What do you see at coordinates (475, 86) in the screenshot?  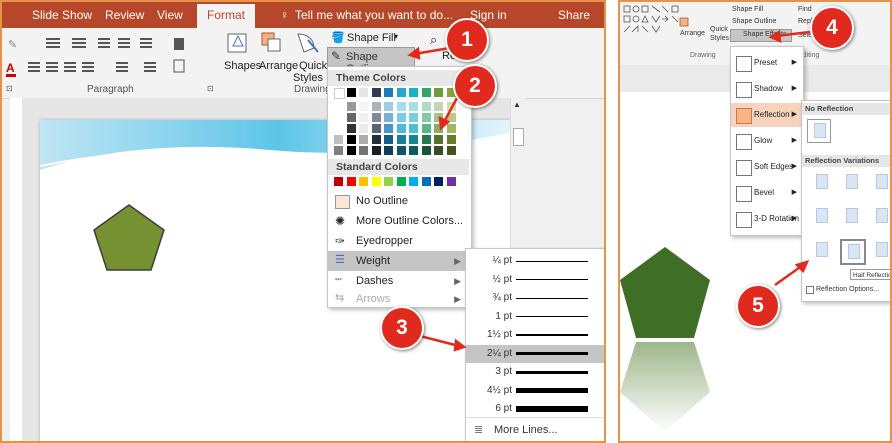 I see `callout-2: 2` at bounding box center [475, 86].